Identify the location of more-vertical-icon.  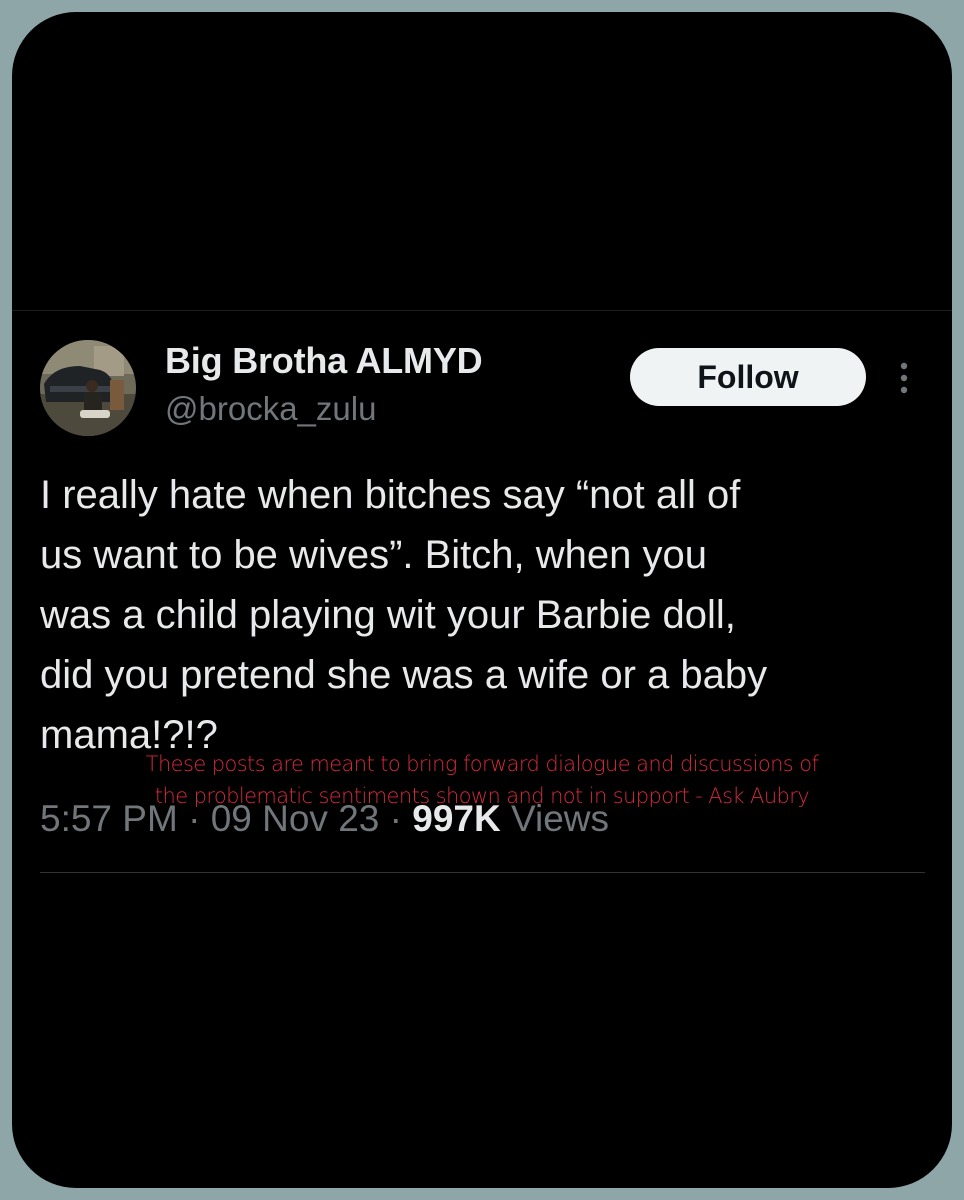
(904, 378).